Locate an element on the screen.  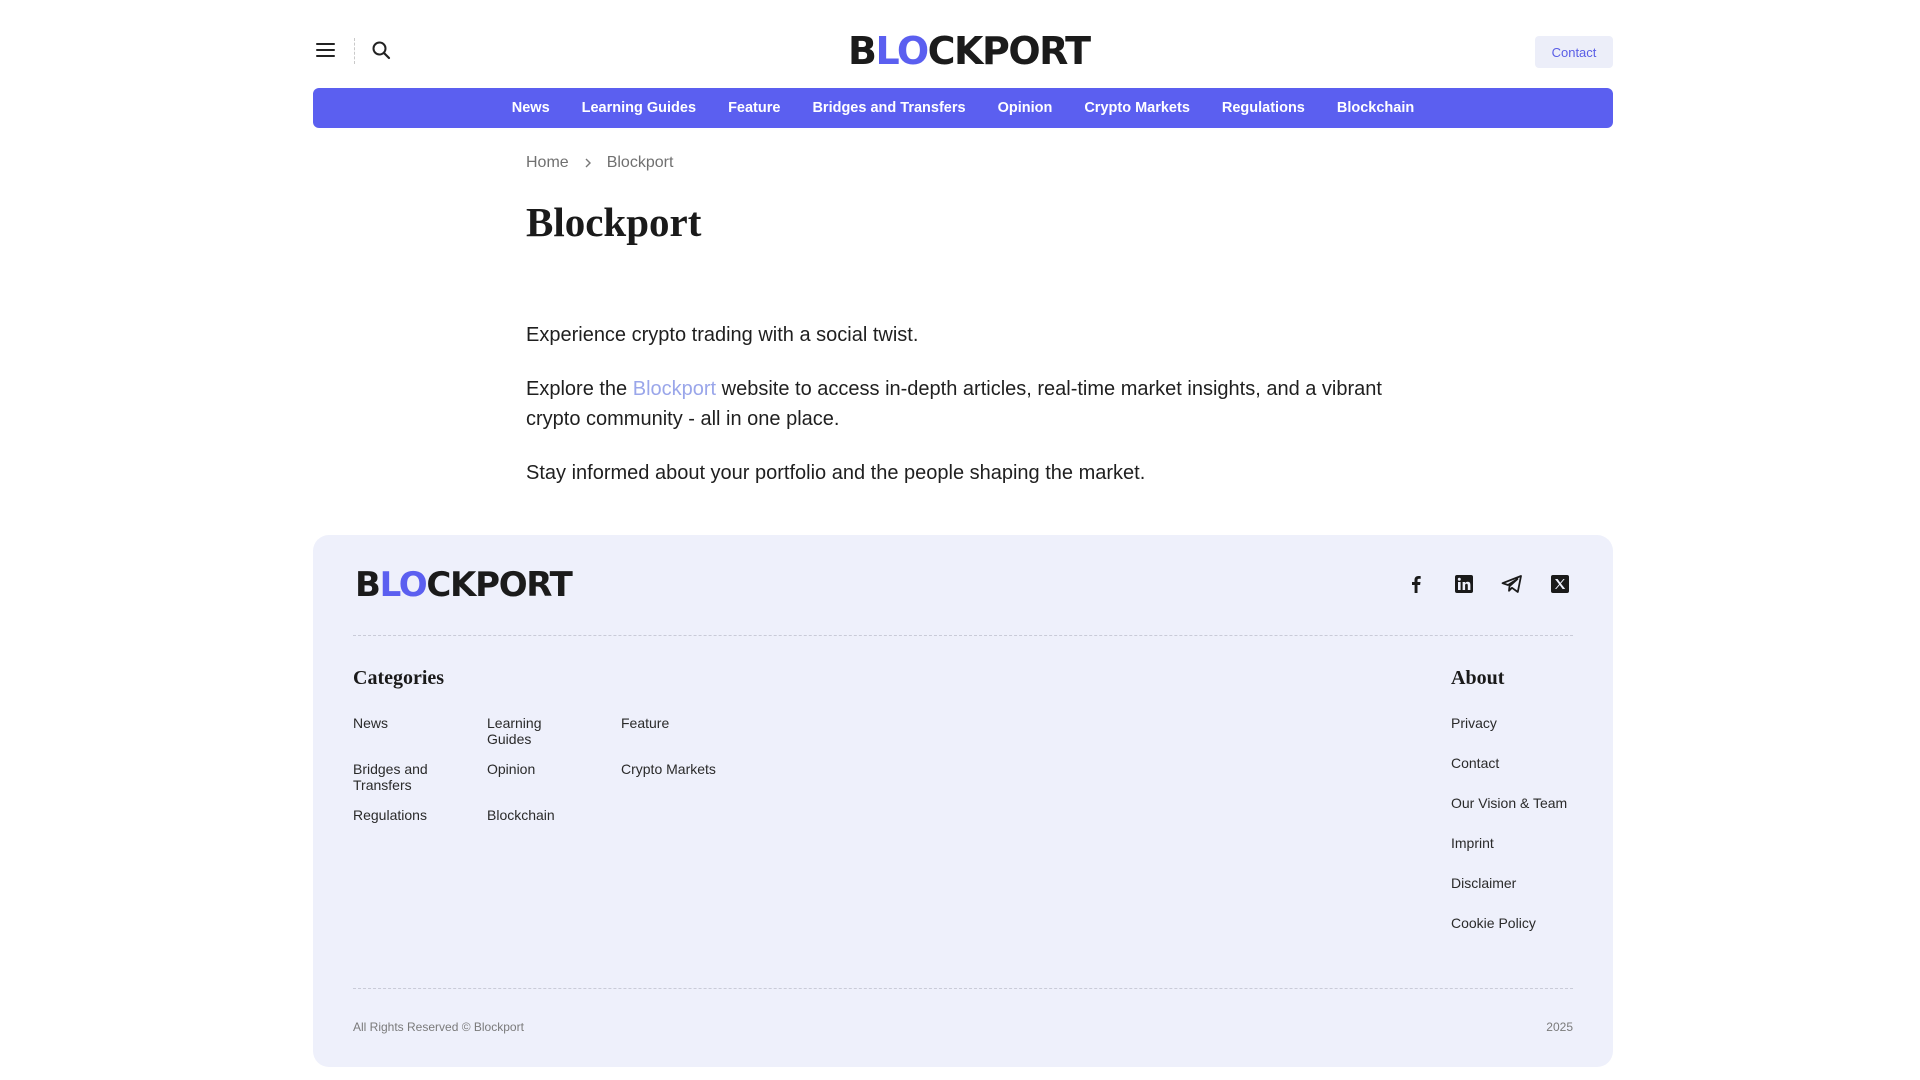
blockport-link: Blockport is located at coordinates (674, 389).